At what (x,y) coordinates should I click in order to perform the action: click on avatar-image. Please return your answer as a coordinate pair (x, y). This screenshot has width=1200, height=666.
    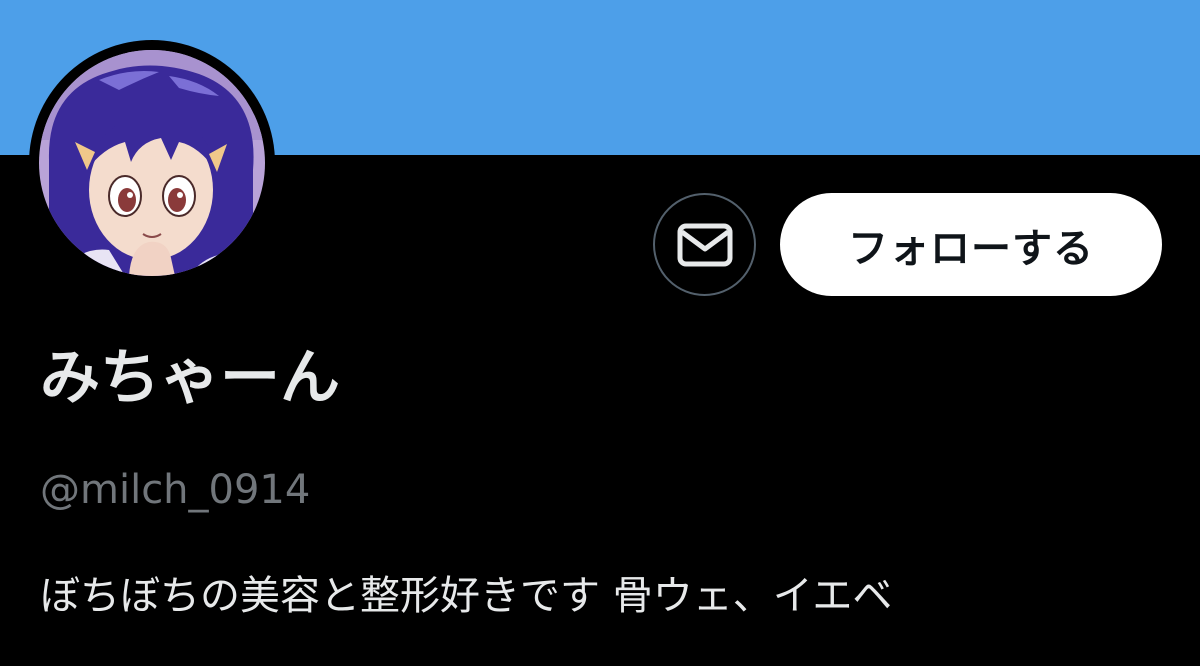
    Looking at the image, I should click on (152, 163).